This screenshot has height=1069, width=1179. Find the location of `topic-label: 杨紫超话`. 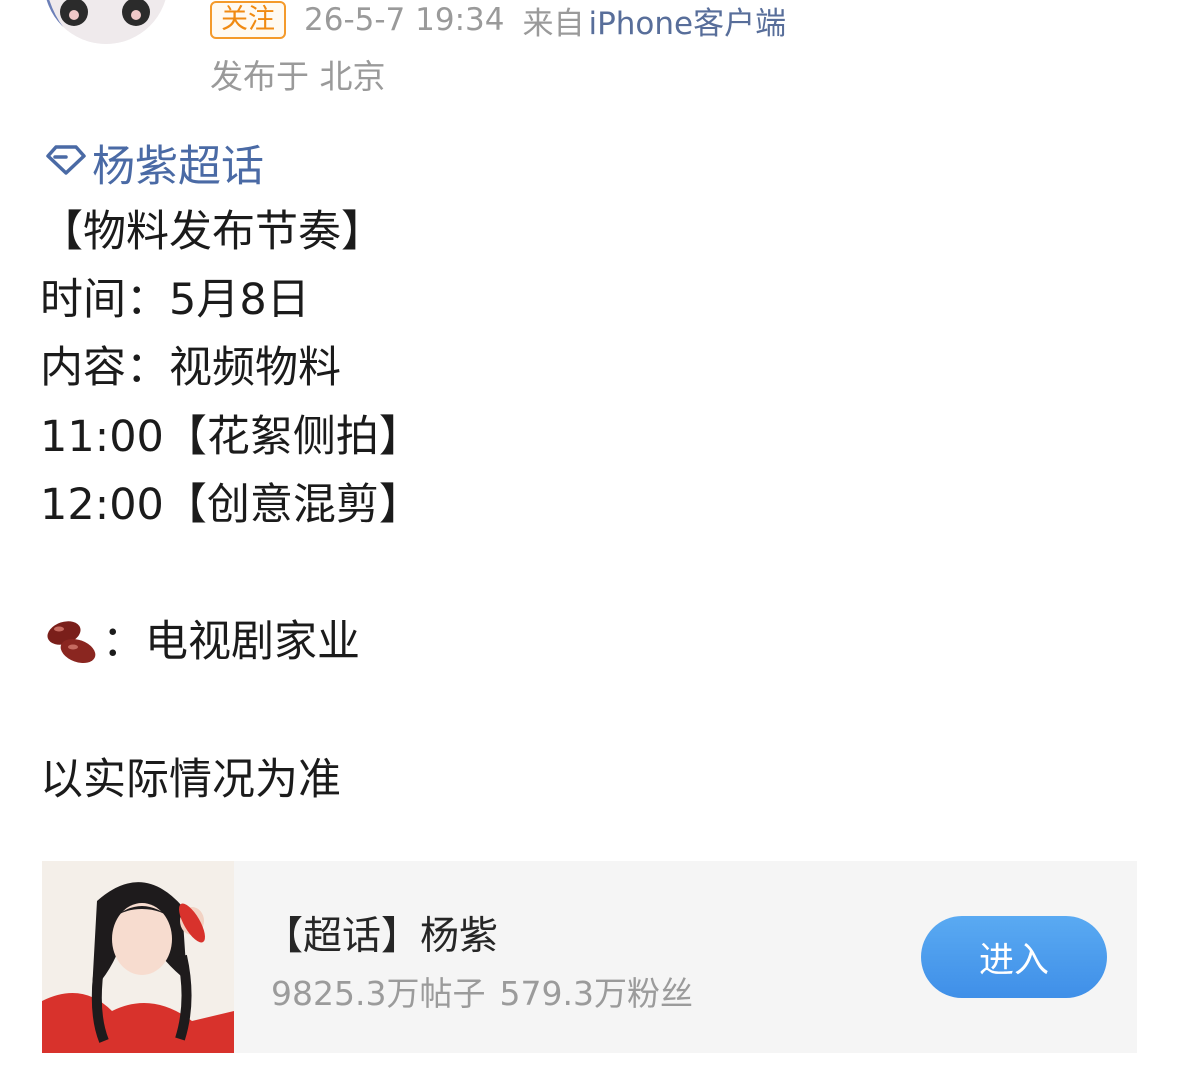

topic-label: 杨紫超话 is located at coordinates (178, 167).